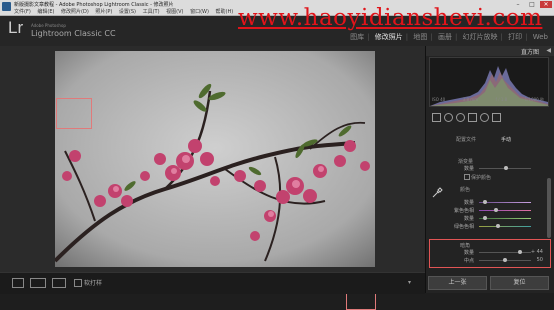  What do you see at coordinates (488, 218) in the screenshot?
I see `green-amount-slider: 数量` at bounding box center [488, 218].